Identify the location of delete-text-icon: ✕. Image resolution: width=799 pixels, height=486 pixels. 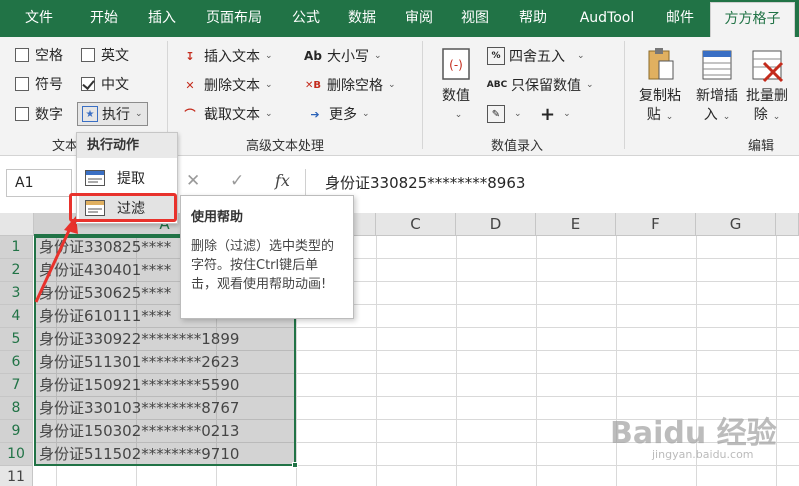
(190, 85).